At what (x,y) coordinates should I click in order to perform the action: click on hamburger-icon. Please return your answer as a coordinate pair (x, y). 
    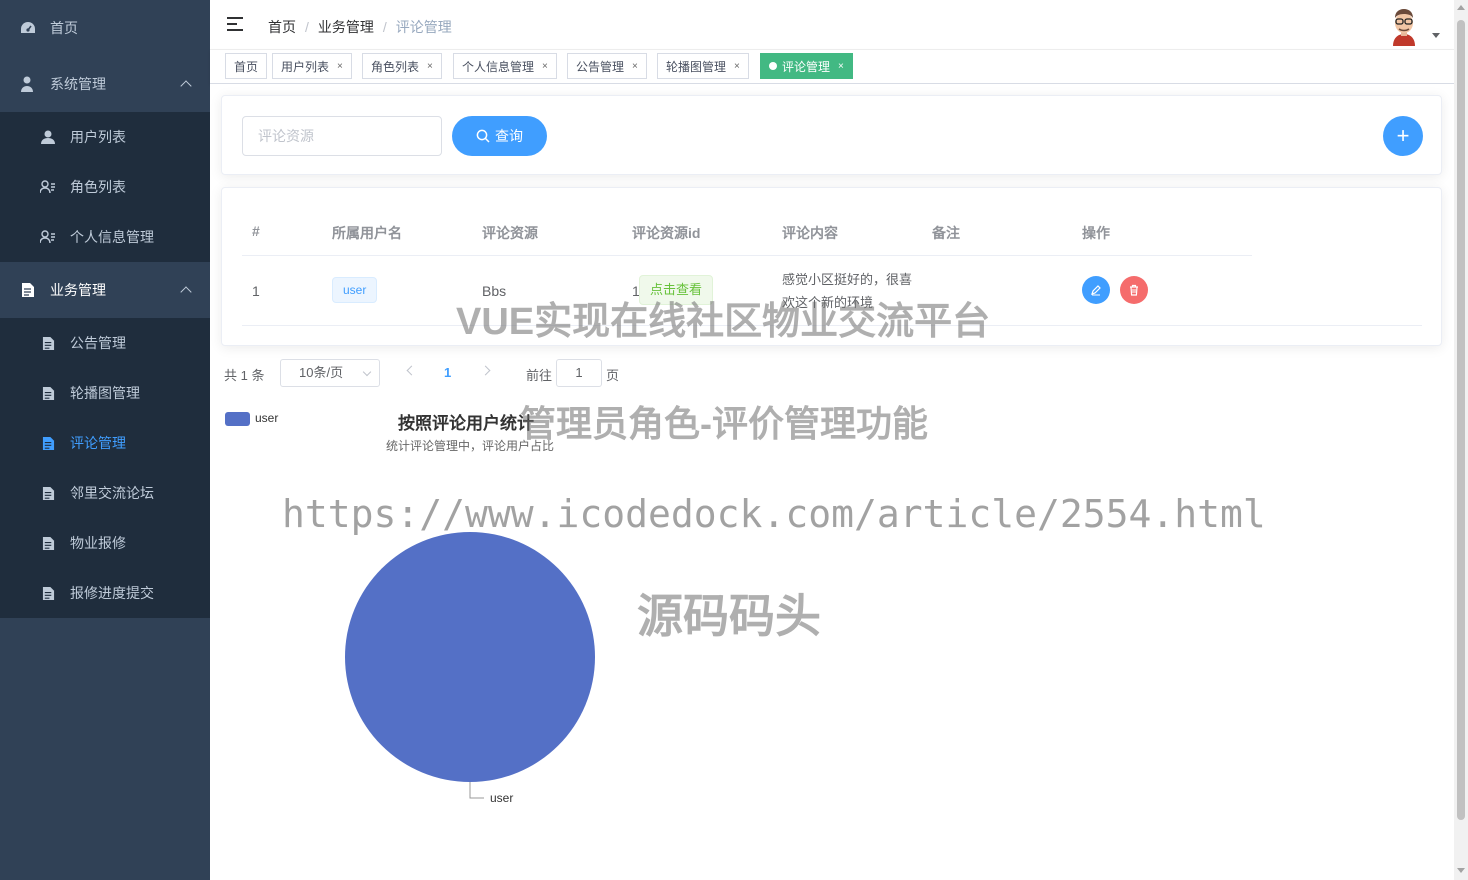
    Looking at the image, I should click on (235, 24).